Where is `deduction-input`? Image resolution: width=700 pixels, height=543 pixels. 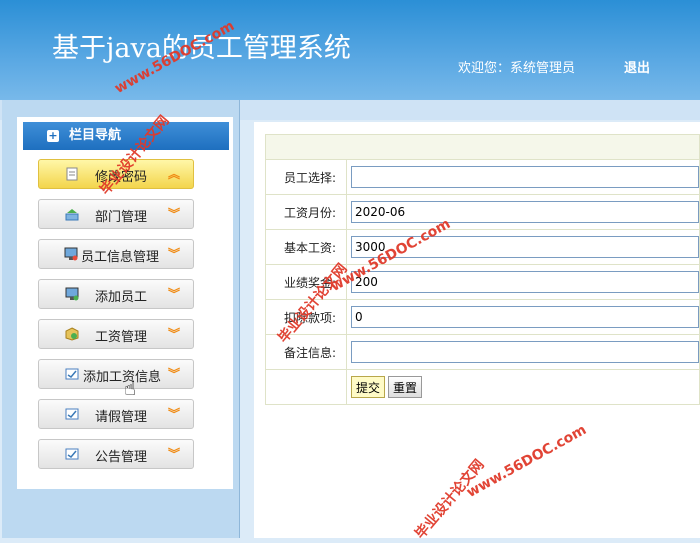 deduction-input is located at coordinates (525, 317).